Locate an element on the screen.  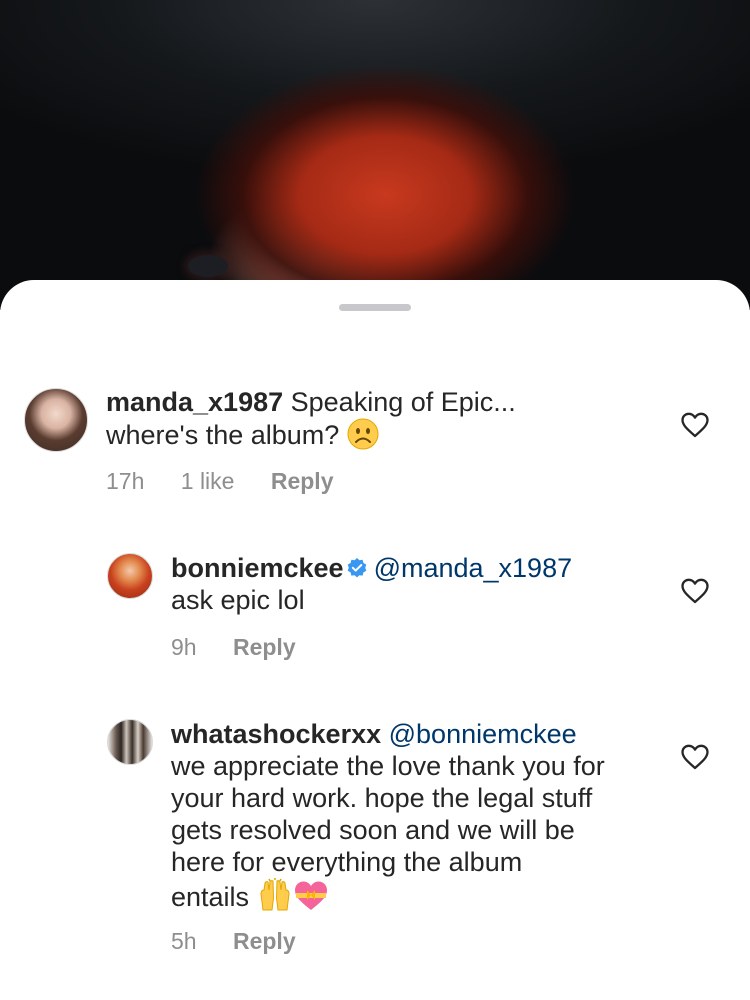
comment-text-line: your hard work. hope the legal stuff is located at coordinates (382, 798).